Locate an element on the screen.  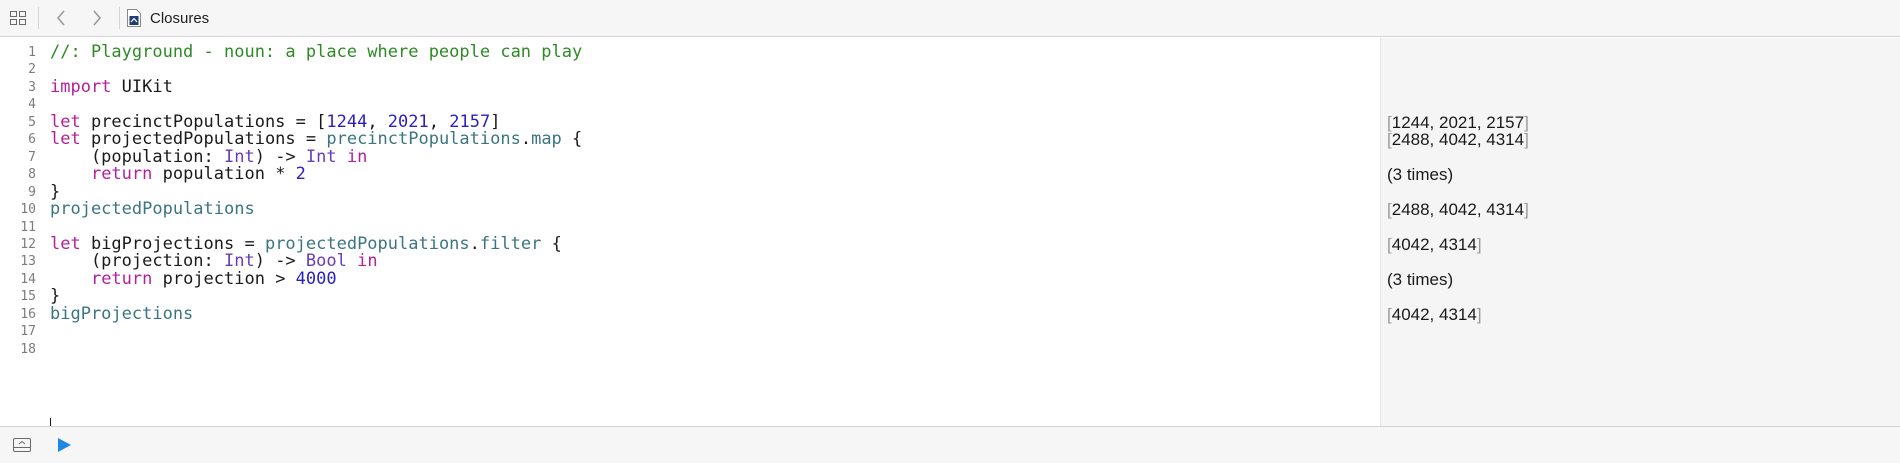
file-breadcrumb: Closures is located at coordinates (167, 18).